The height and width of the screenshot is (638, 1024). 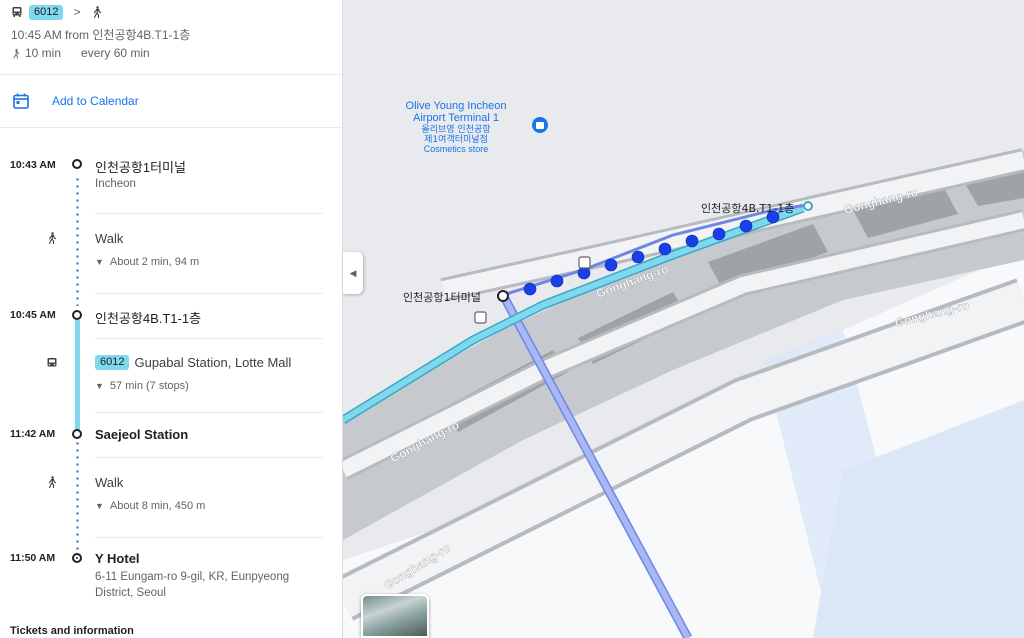 What do you see at coordinates (456, 106) in the screenshot?
I see `poi-name-line1: Olive Young Incheon` at bounding box center [456, 106].